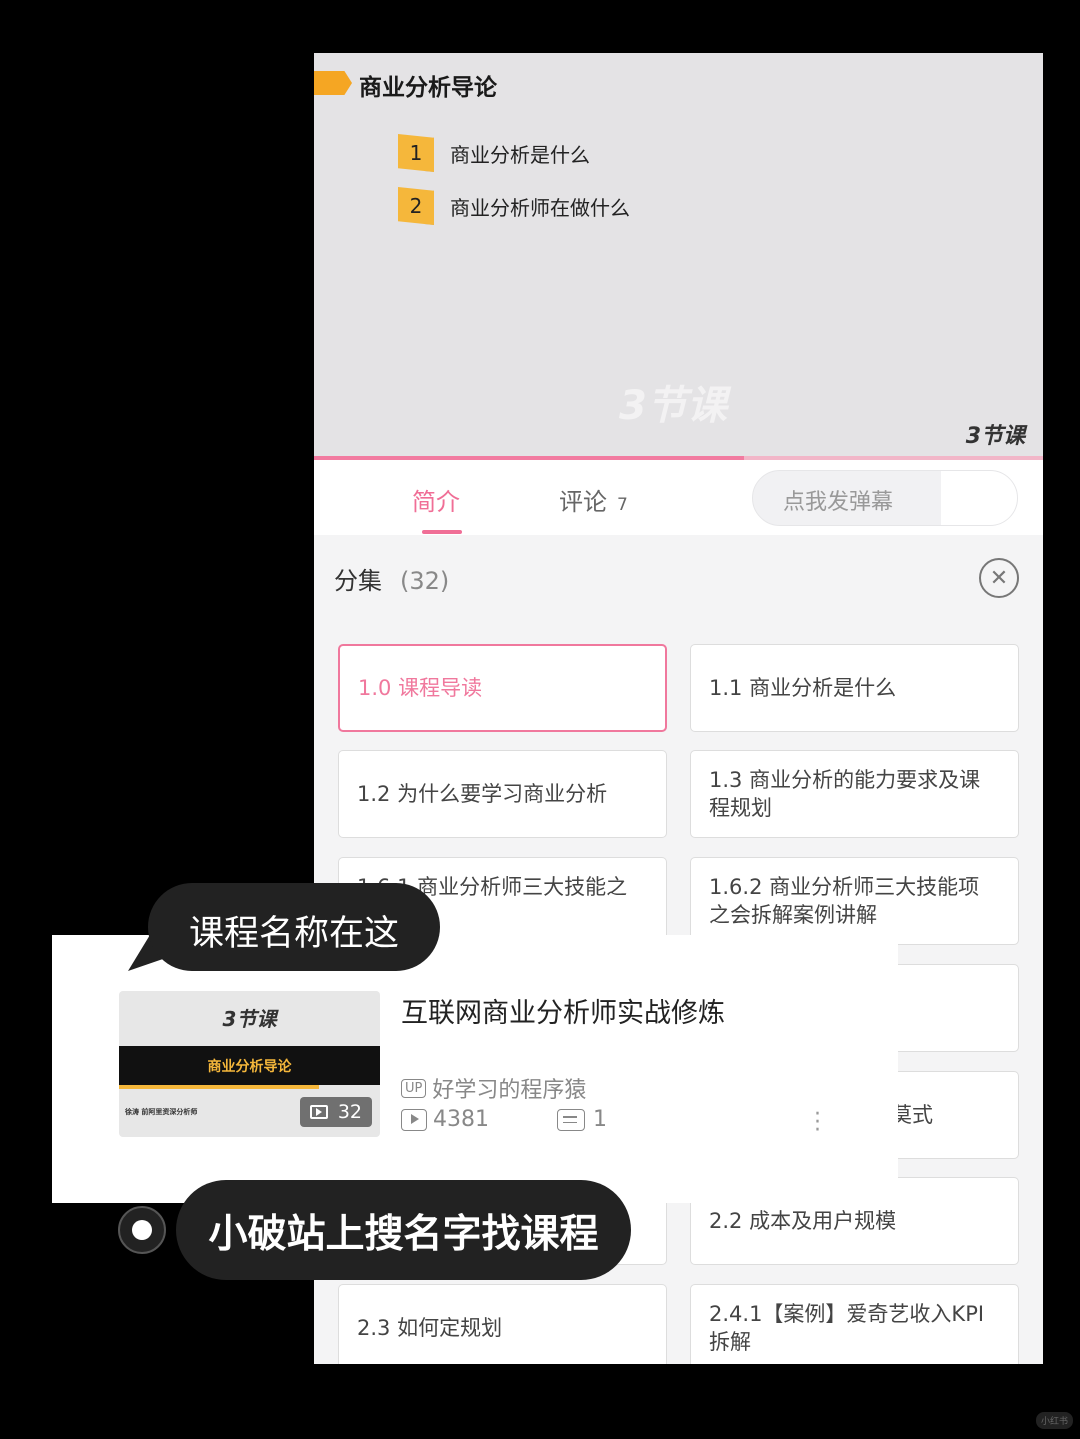 The image size is (1080, 1439). I want to click on episode-card: 1.0 课程导读, so click(502, 688).